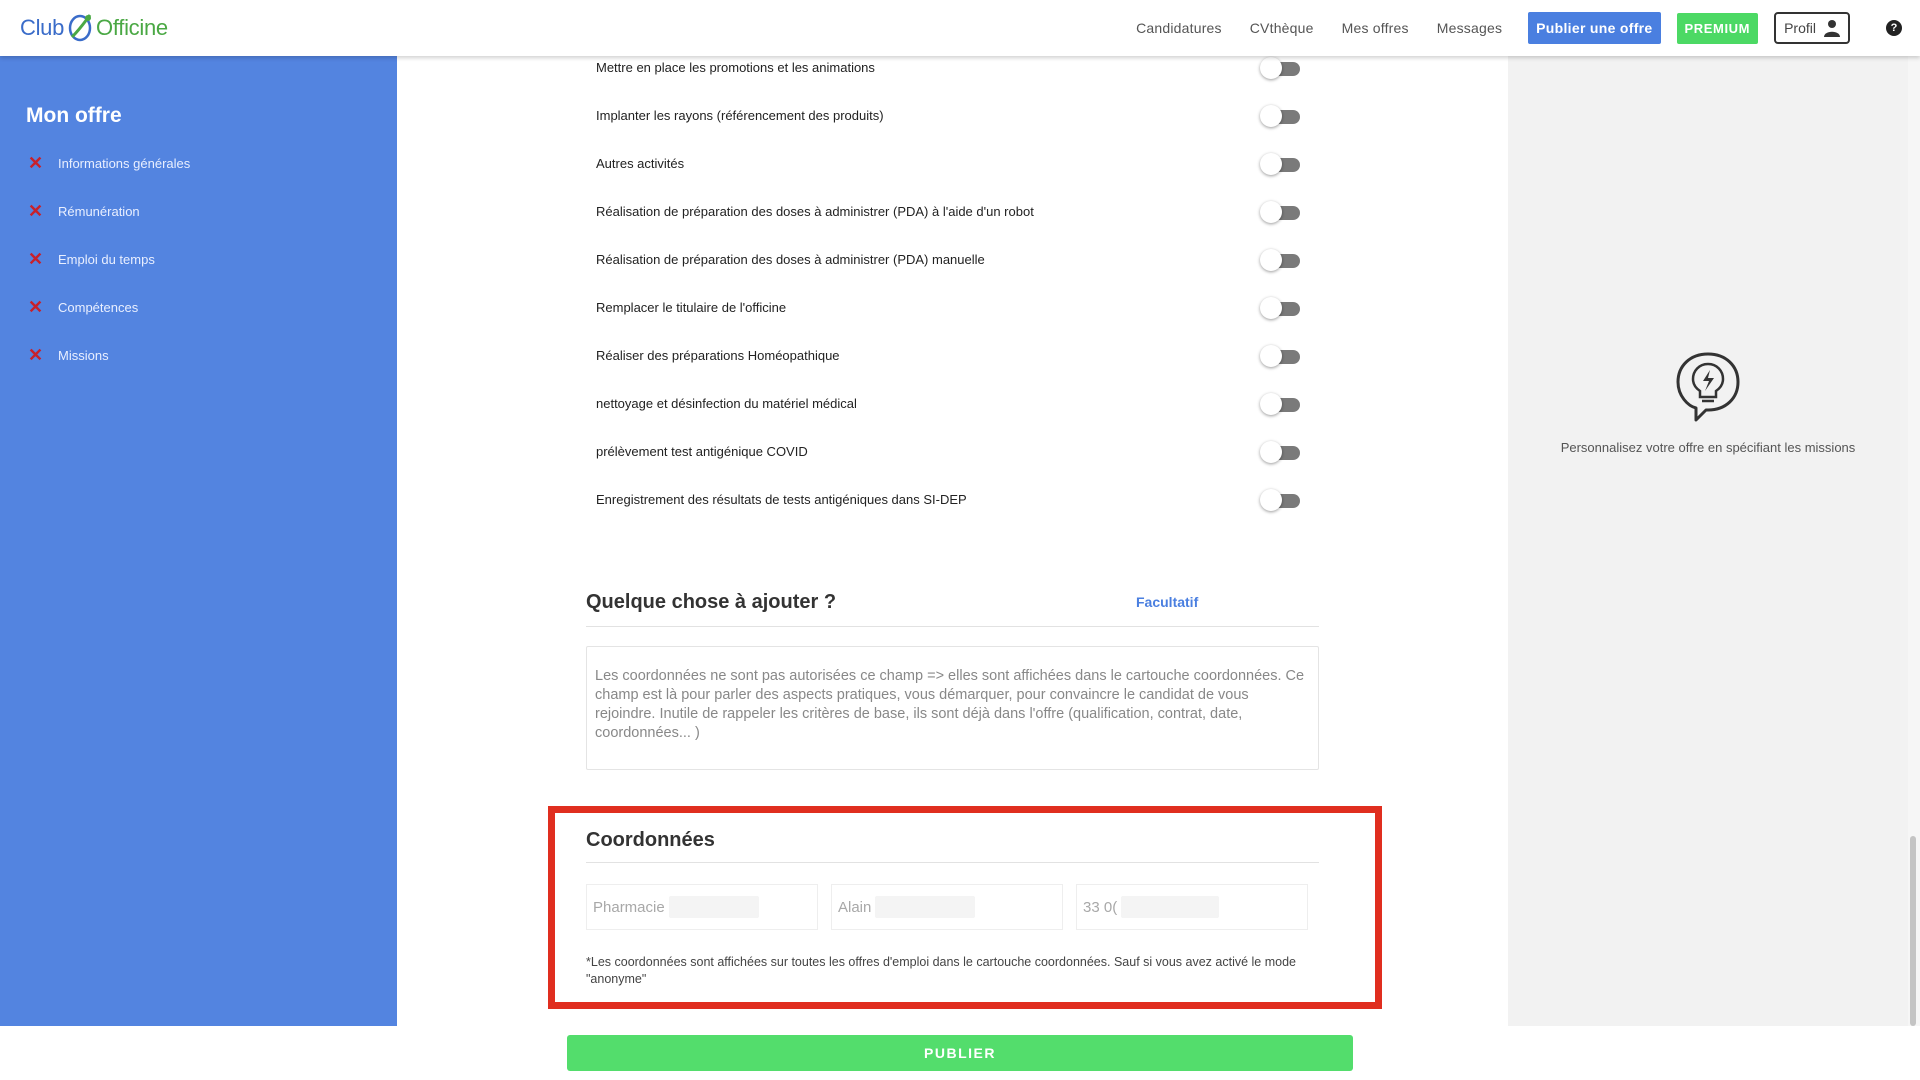  I want to click on sidebar-item-emploi-du-temps: ✕ Emploi du temps, so click(91, 259).